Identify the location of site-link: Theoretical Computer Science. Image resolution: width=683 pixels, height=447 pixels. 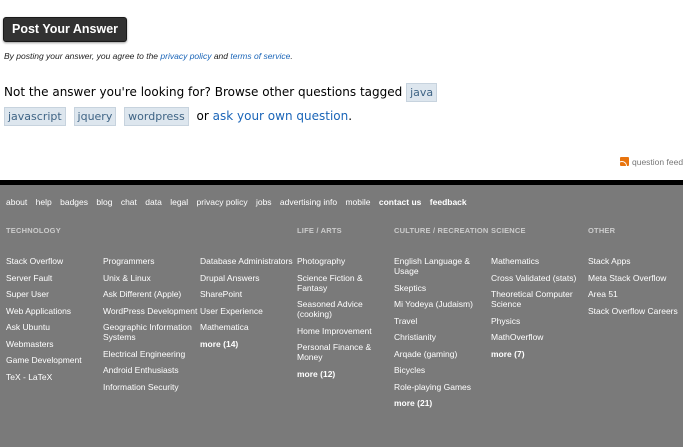
(539, 299).